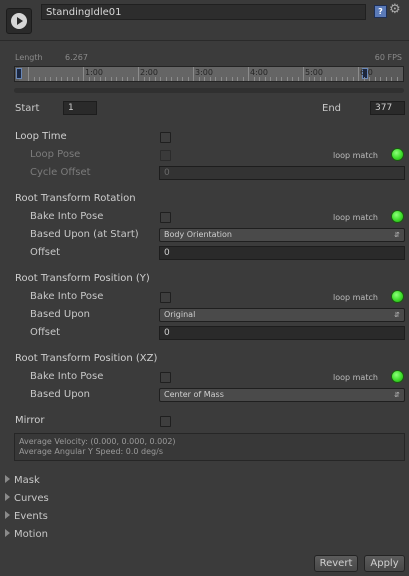  I want to click on cycle-offset-field: 0, so click(282, 173).